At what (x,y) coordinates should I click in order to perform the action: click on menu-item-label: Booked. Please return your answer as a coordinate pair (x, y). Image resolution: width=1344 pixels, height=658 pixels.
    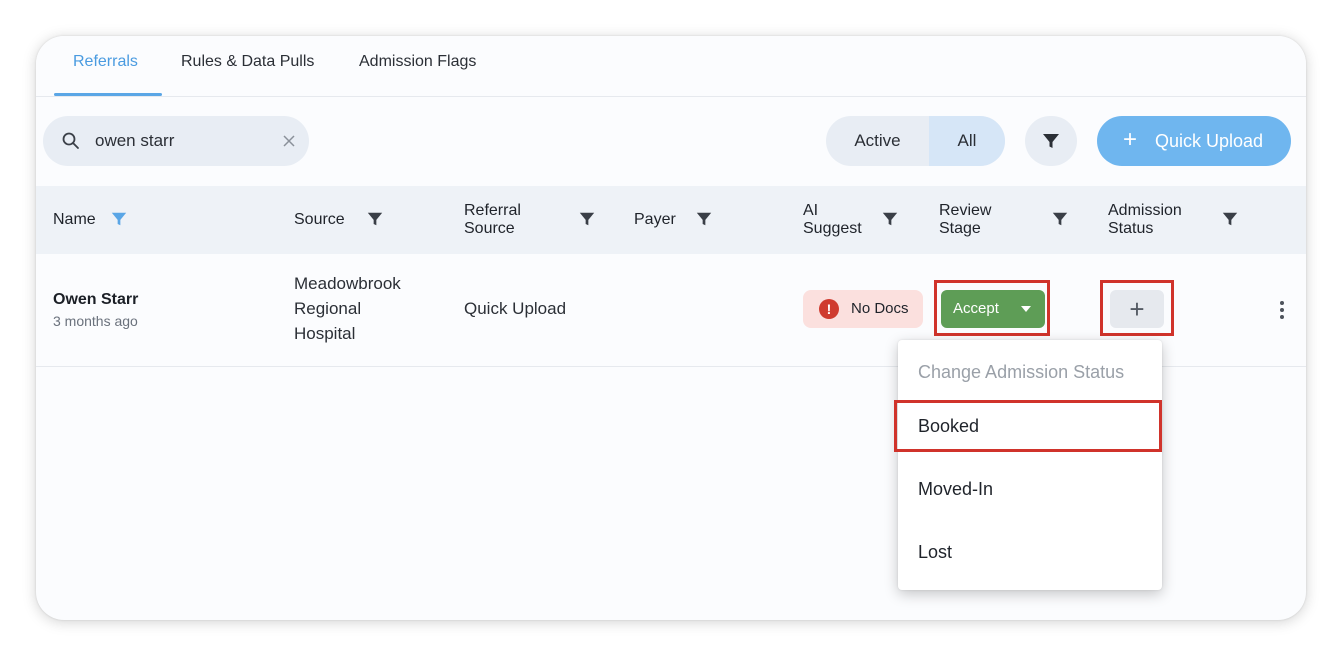
    Looking at the image, I should click on (949, 426).